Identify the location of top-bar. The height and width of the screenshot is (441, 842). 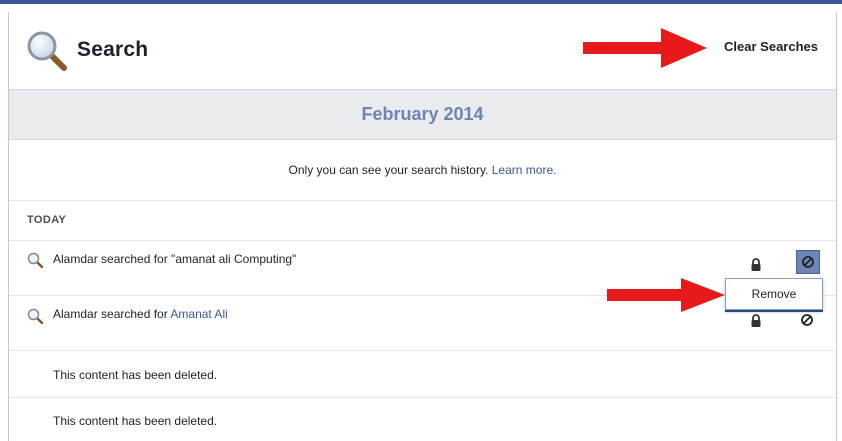
(421, 2).